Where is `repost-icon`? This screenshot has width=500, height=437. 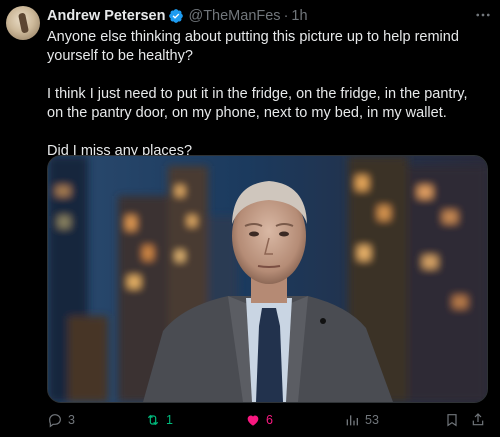
repost-icon is located at coordinates (153, 420).